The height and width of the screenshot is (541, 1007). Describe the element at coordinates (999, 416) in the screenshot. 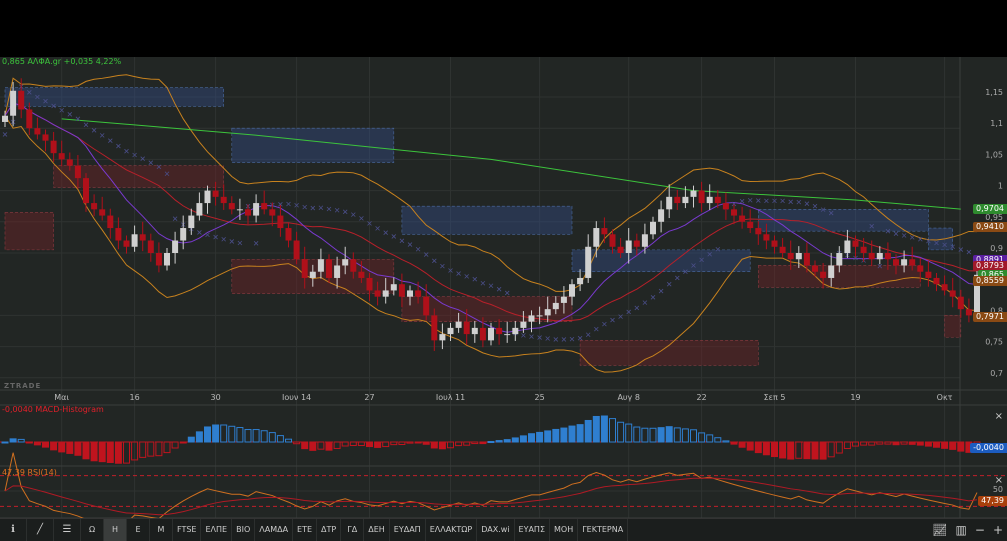

I see `macd-close-icon: ×` at that location.